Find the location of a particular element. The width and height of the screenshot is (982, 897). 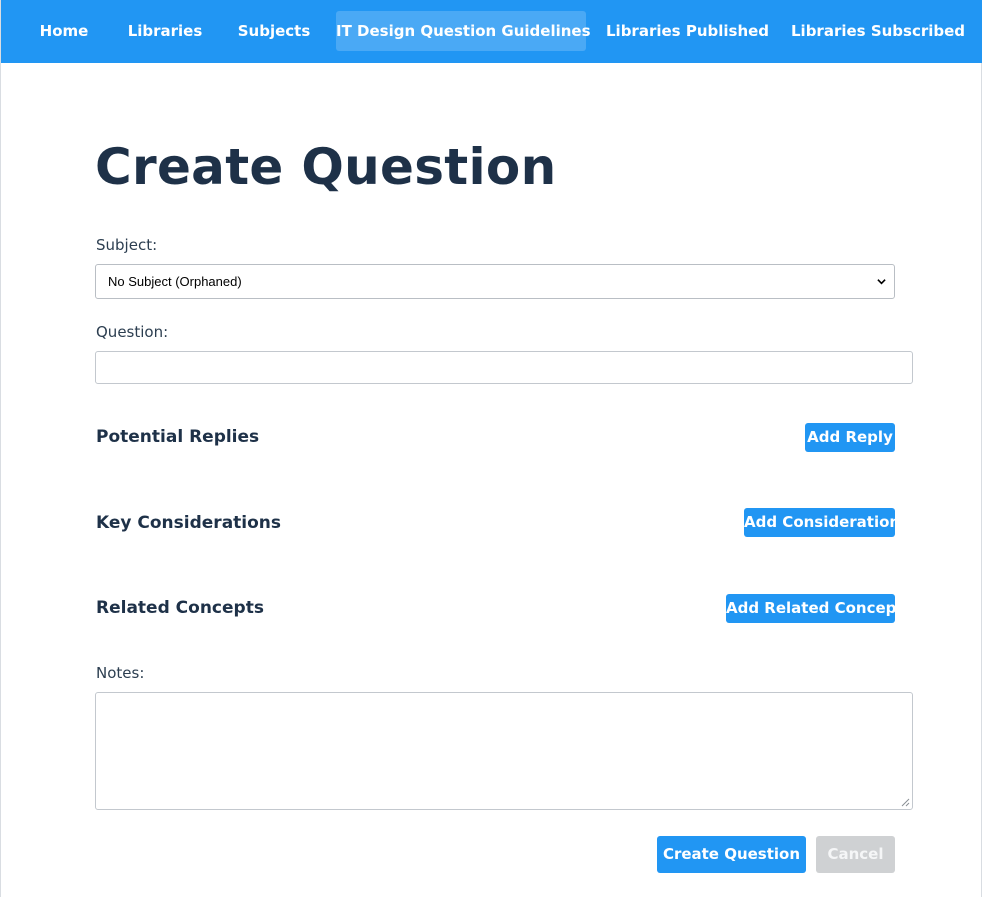

nav-it-design-guidelines: IT Design Question Guidelines is located at coordinates (463, 31).